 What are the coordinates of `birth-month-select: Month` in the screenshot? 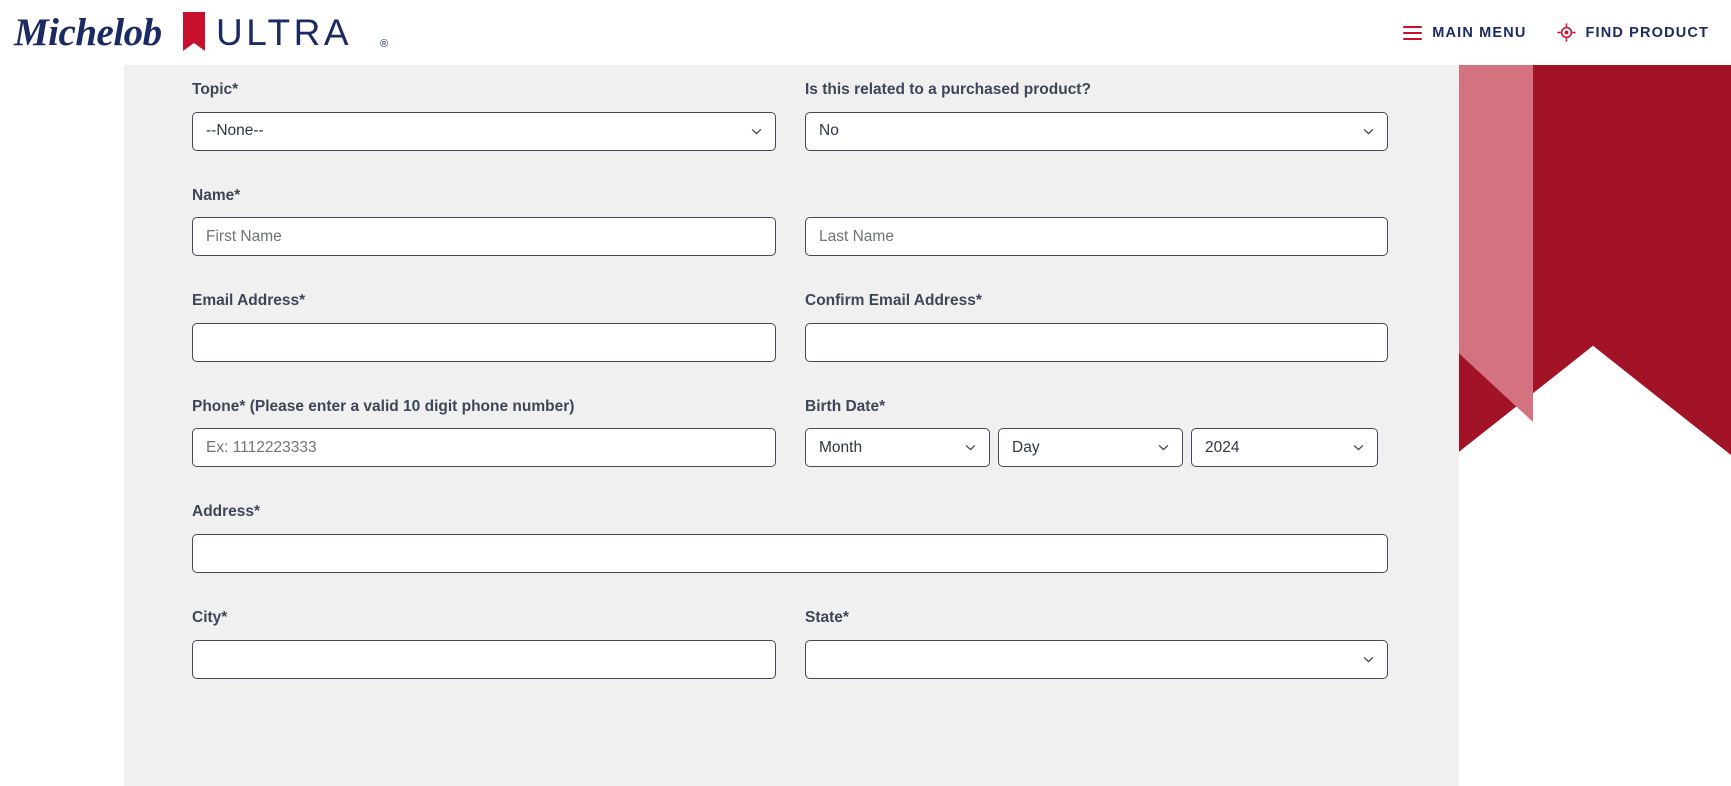 It's located at (897, 448).